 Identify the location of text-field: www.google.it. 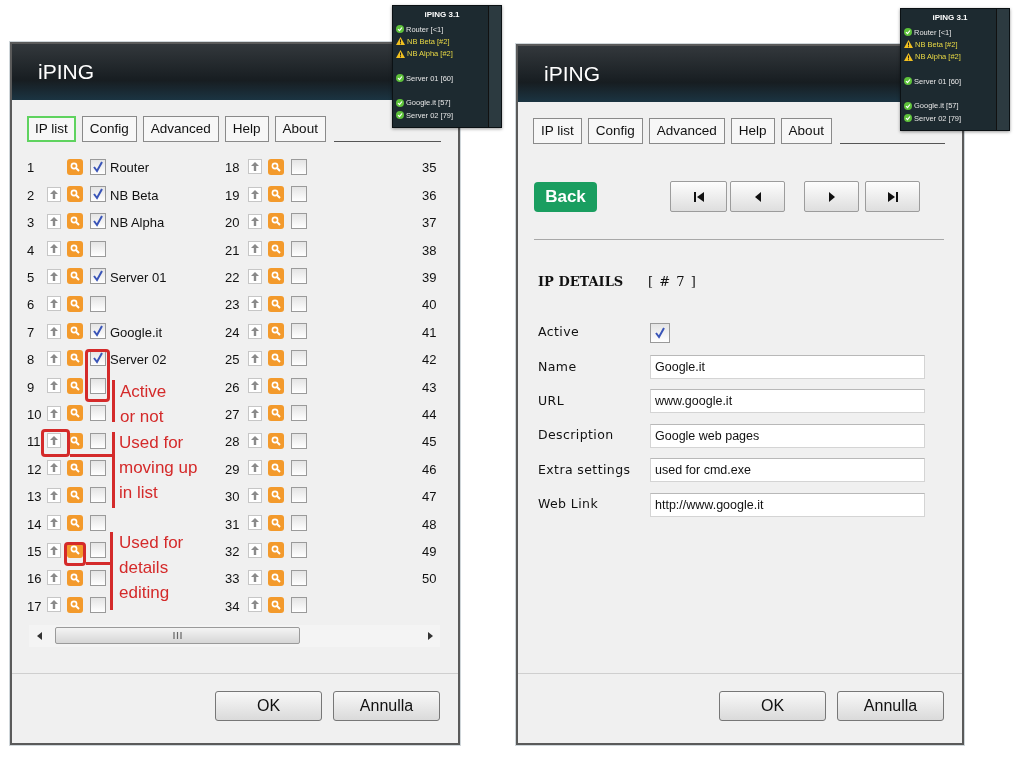
(787, 401).